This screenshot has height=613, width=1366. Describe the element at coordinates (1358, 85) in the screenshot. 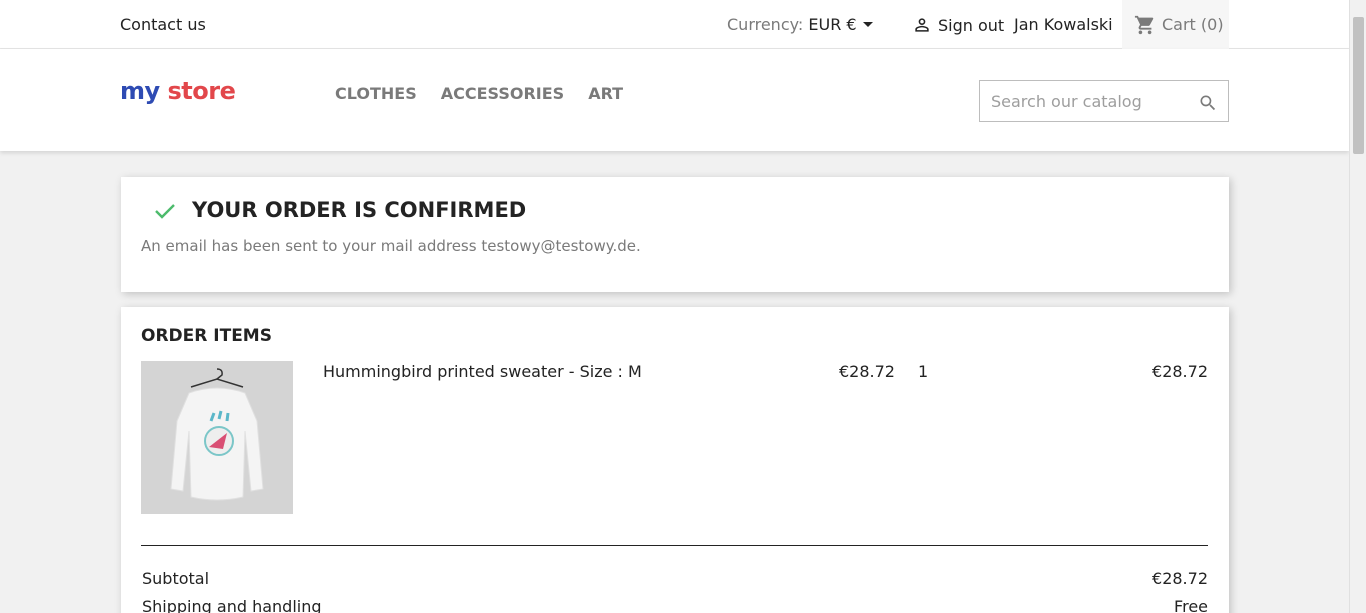

I see `scrollbar-thumb` at that location.